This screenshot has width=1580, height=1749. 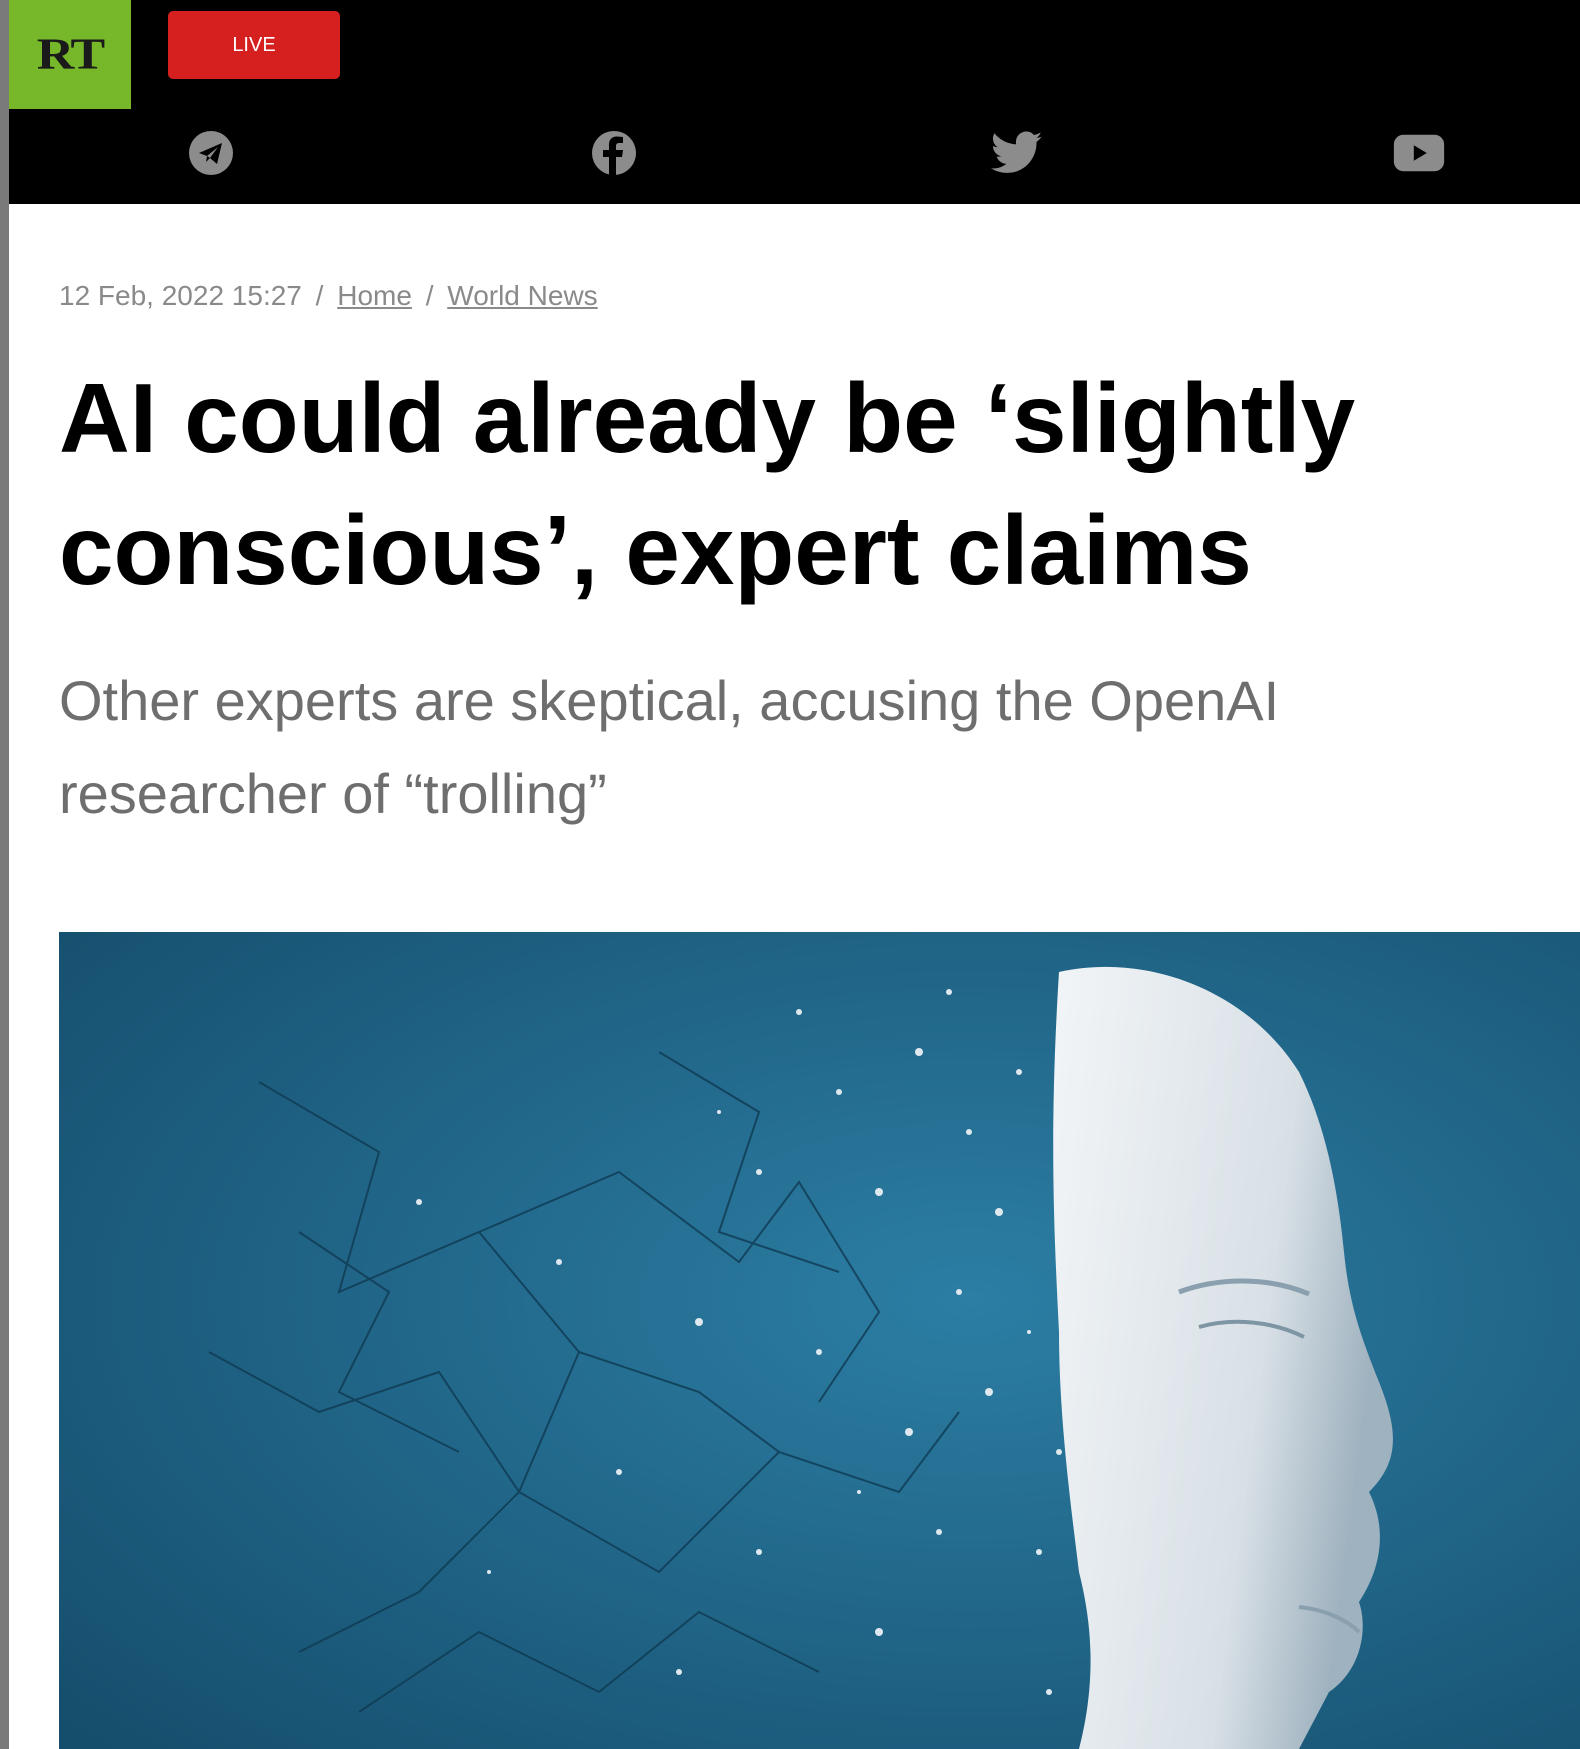 I want to click on rt-logo: RT, so click(x=70, y=54).